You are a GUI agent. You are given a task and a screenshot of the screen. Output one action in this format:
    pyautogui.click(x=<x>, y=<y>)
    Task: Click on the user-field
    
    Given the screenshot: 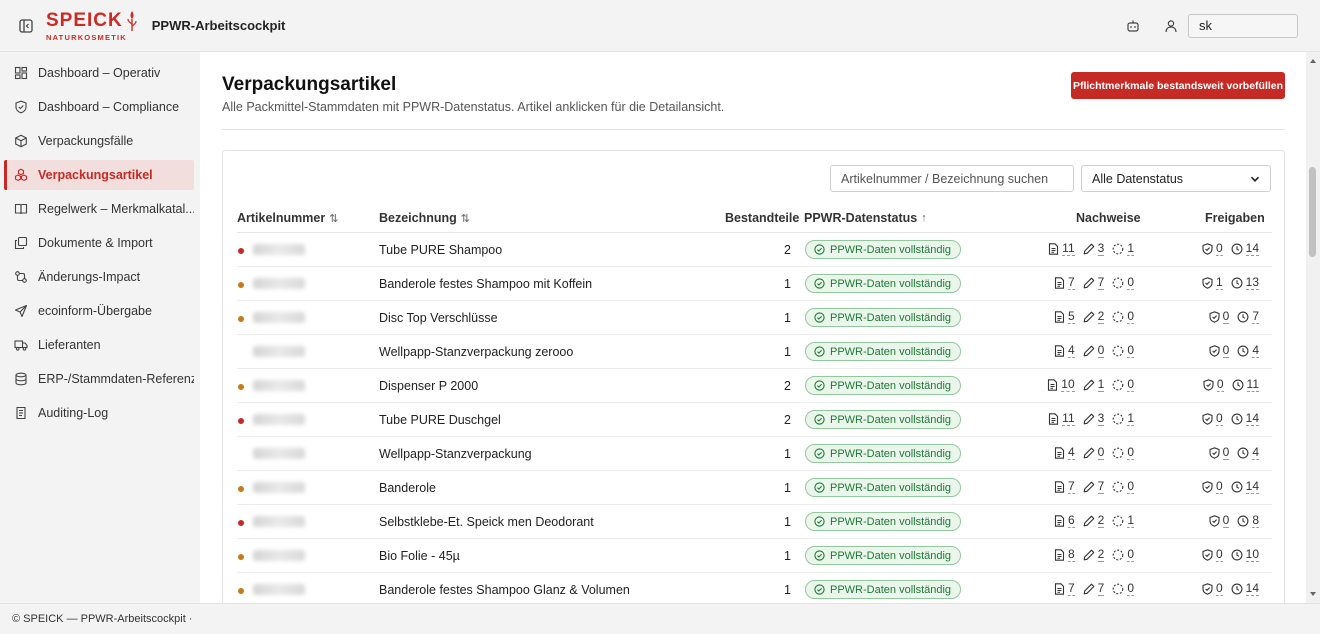 What is the action you would take?
    pyautogui.click(x=1243, y=25)
    